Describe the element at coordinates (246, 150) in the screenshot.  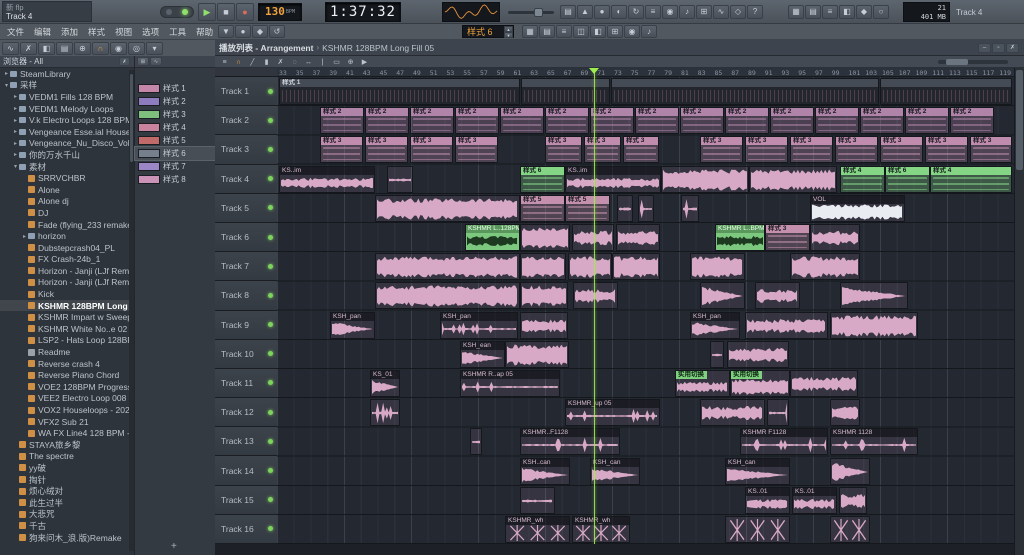
I see `track-header: Track 3` at that location.